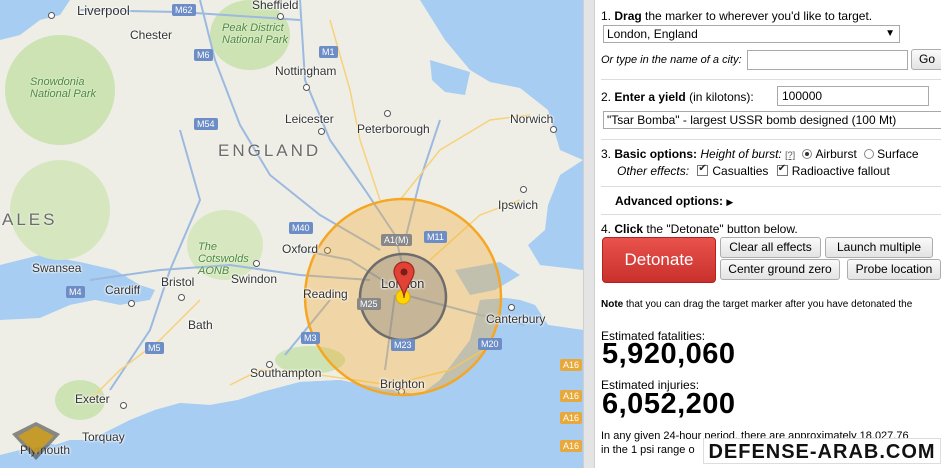 The image size is (941, 468). What do you see at coordinates (926, 59) in the screenshot?
I see `go-button: Go` at bounding box center [926, 59].